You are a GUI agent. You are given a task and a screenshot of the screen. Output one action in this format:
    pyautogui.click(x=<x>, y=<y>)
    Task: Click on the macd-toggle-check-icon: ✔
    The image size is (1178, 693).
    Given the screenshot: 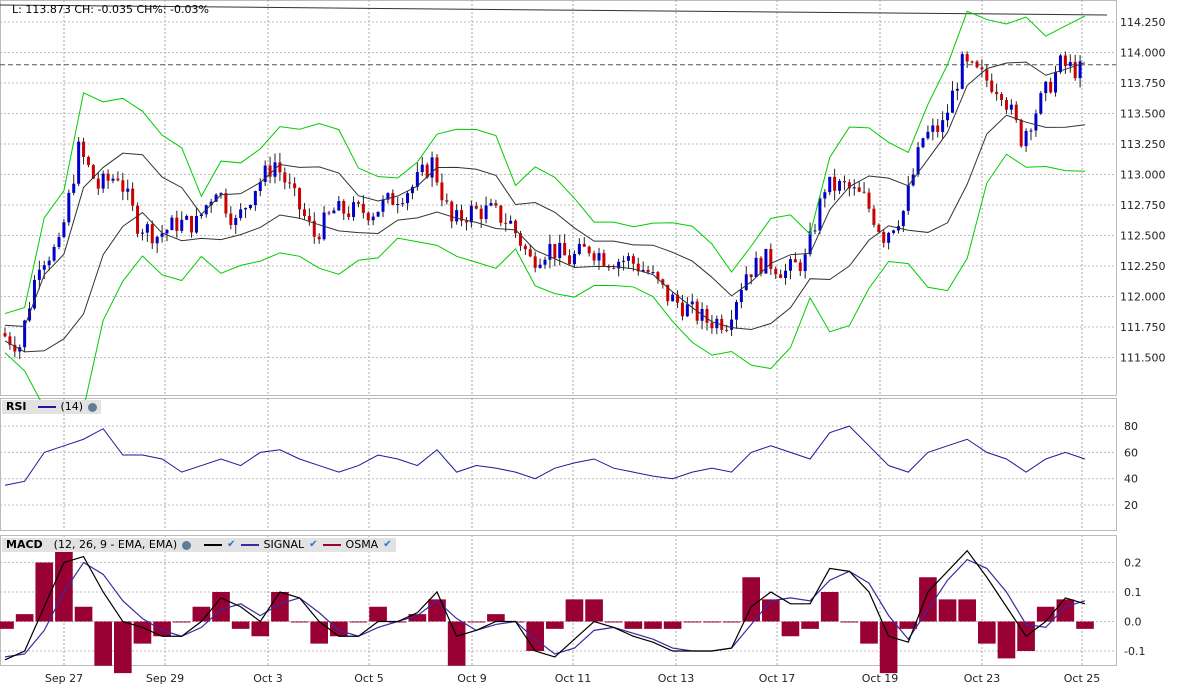 What is the action you would take?
    pyautogui.click(x=231, y=545)
    